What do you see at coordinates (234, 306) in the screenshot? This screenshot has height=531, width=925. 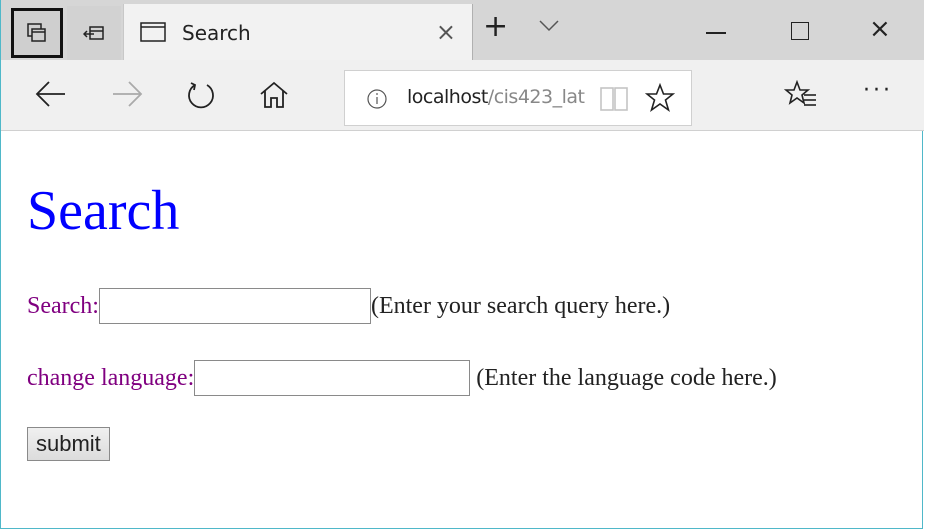 I see `search-input` at bounding box center [234, 306].